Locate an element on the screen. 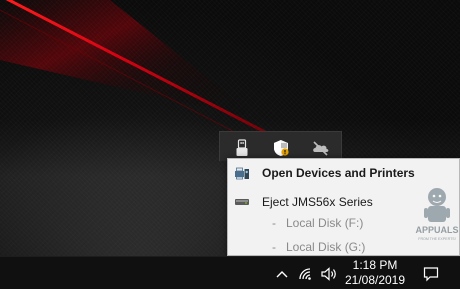 This screenshot has height=289, width=460. show-hidden-icons-chevron-icon is located at coordinates (282, 273).